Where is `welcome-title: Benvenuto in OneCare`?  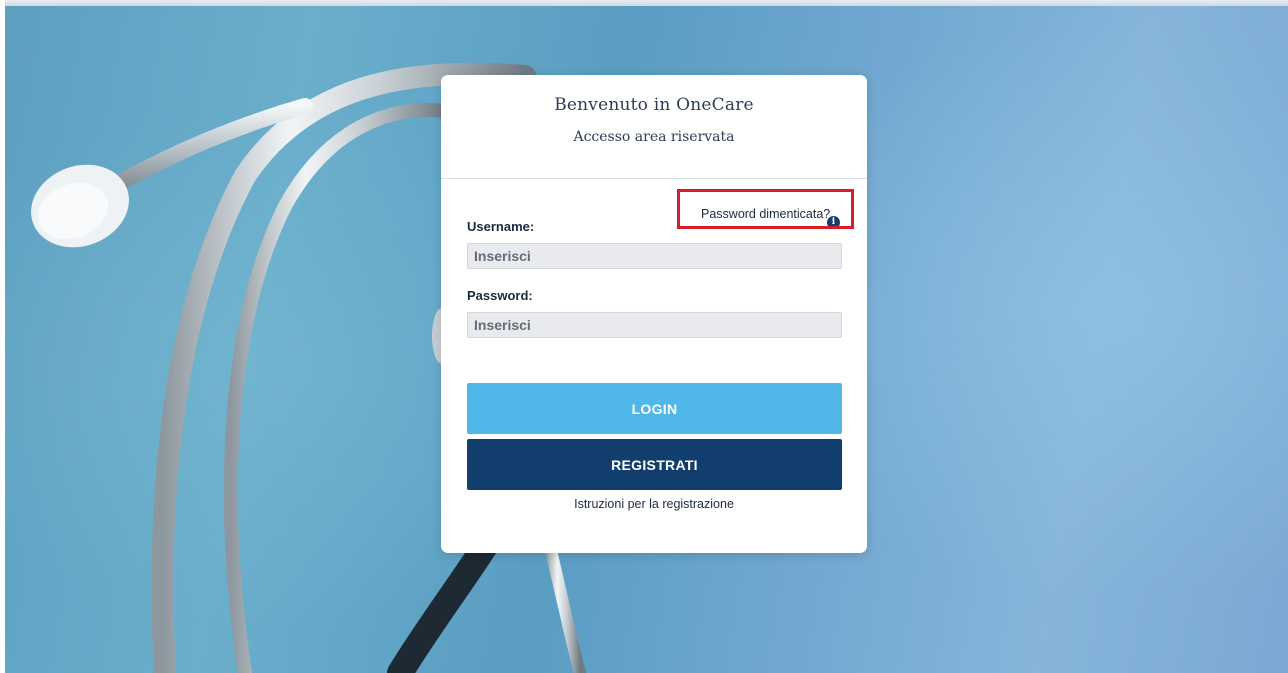 welcome-title: Benvenuto in OneCare is located at coordinates (654, 105).